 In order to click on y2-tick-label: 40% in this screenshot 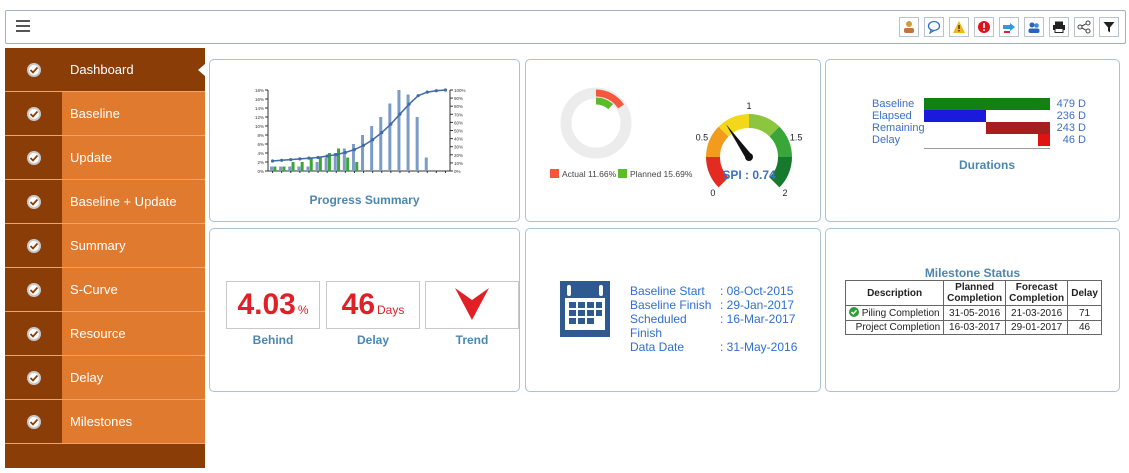, I will do `click(458, 139)`.